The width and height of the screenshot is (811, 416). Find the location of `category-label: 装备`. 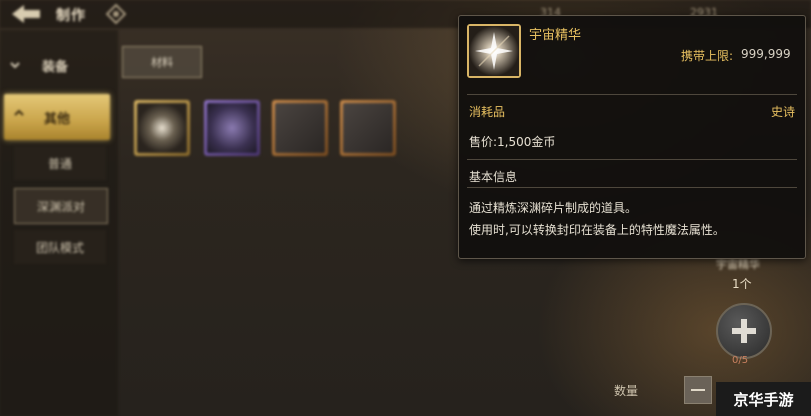

category-label: 装备 is located at coordinates (55, 67).